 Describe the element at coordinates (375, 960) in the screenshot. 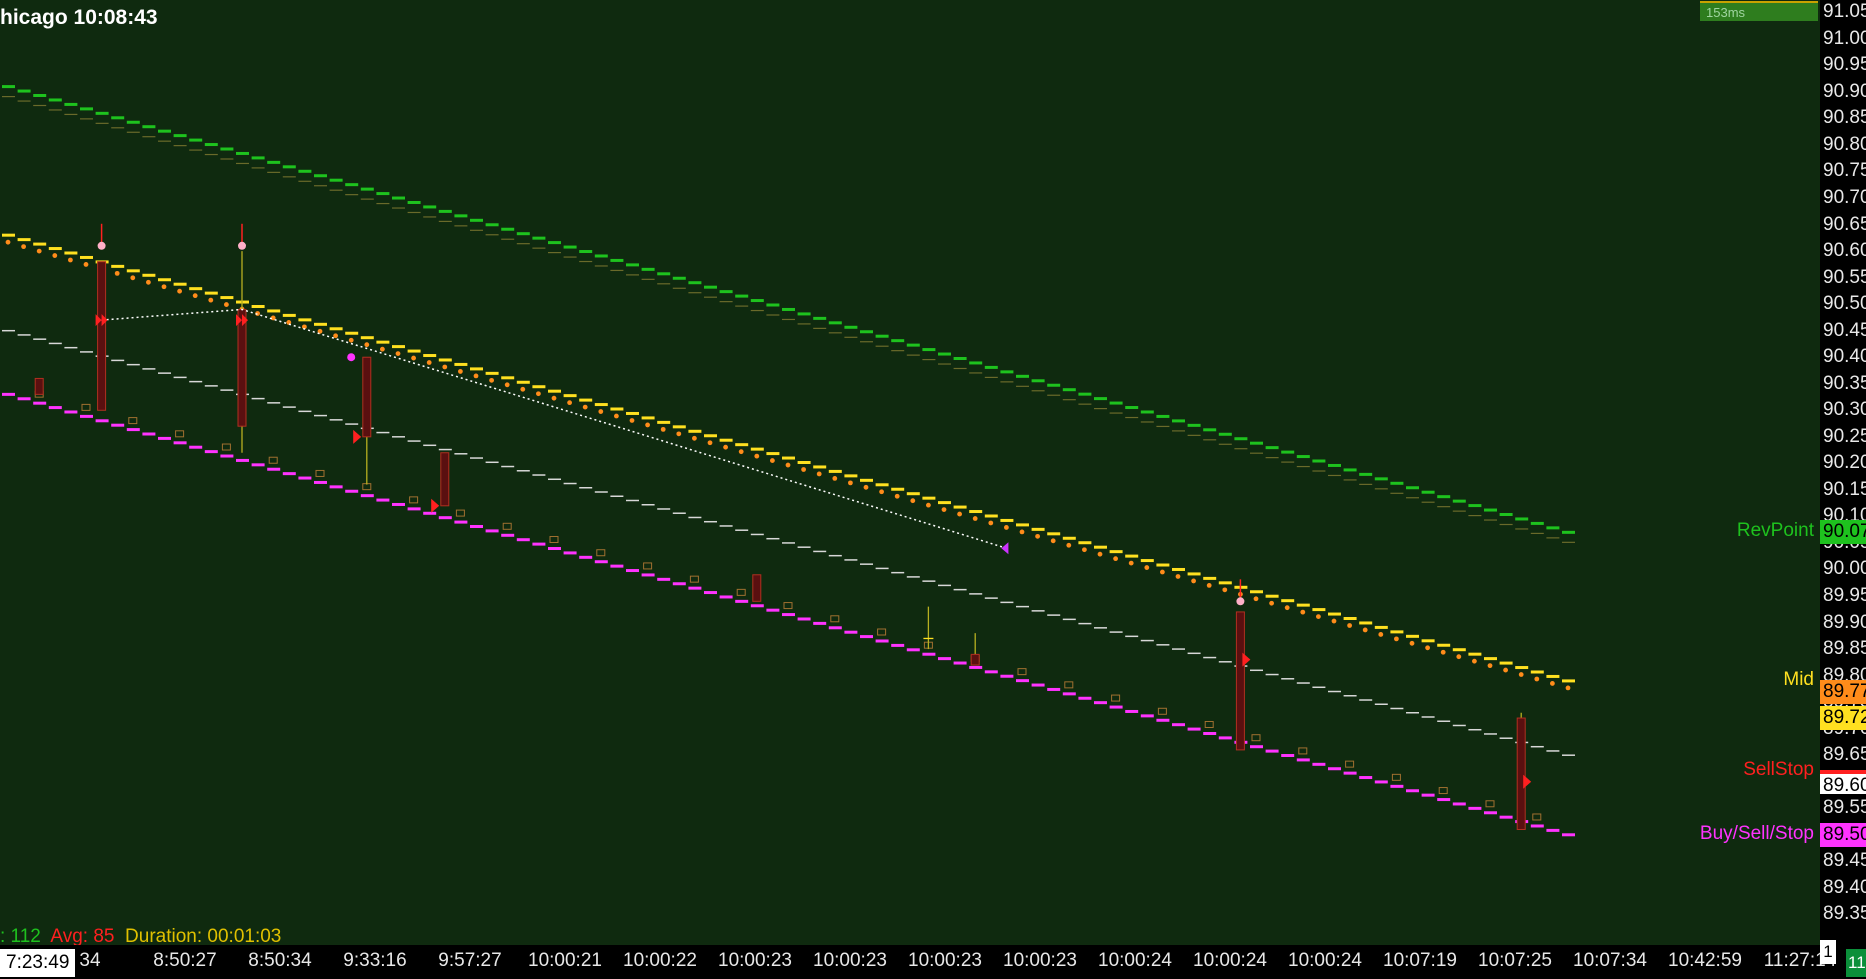

I see `time-tick: 9:33:16` at that location.